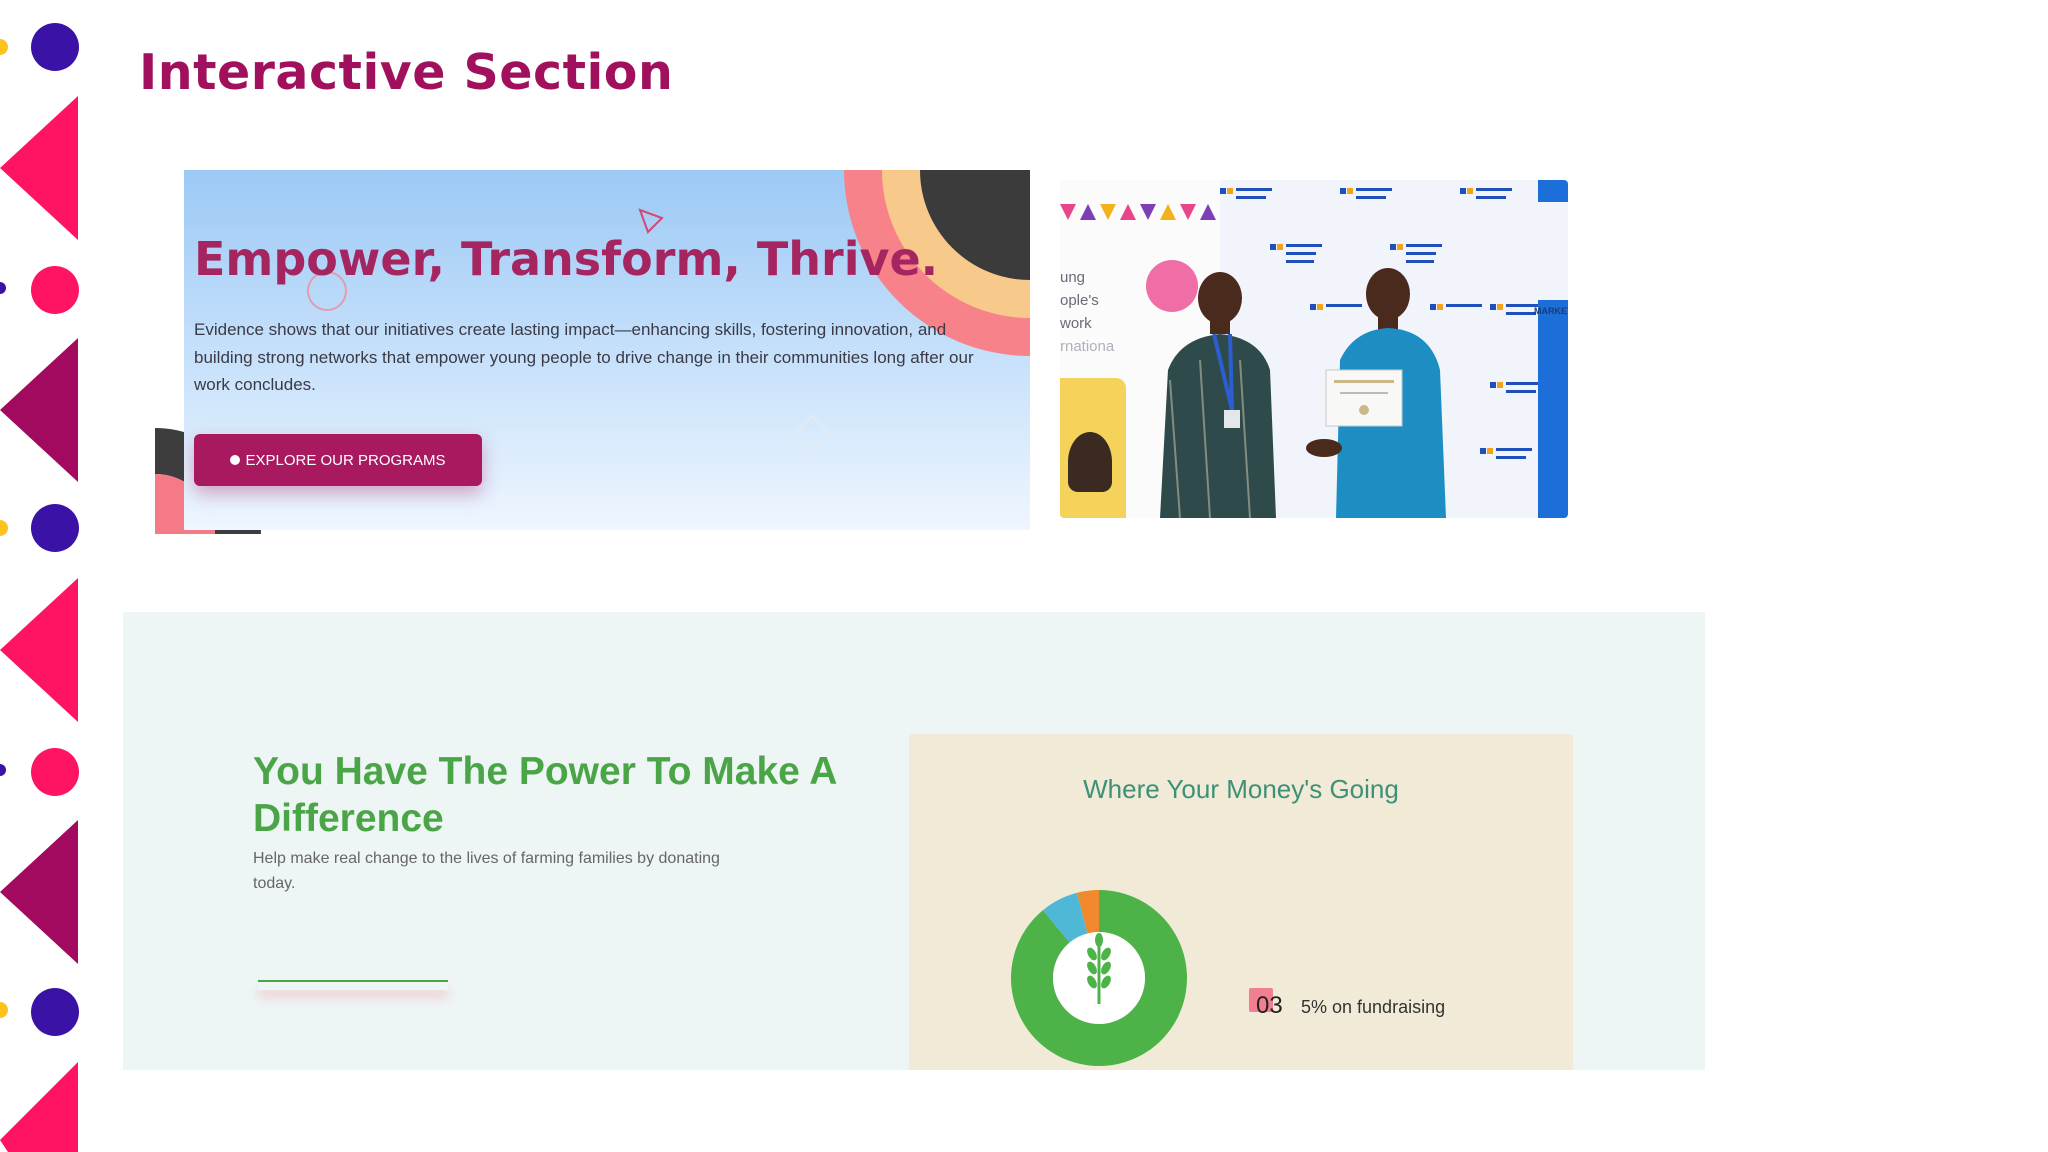 The image size is (2048, 1152). Describe the element at coordinates (1241, 789) in the screenshot. I see `money-card-title: Where Your Money's Going` at that location.